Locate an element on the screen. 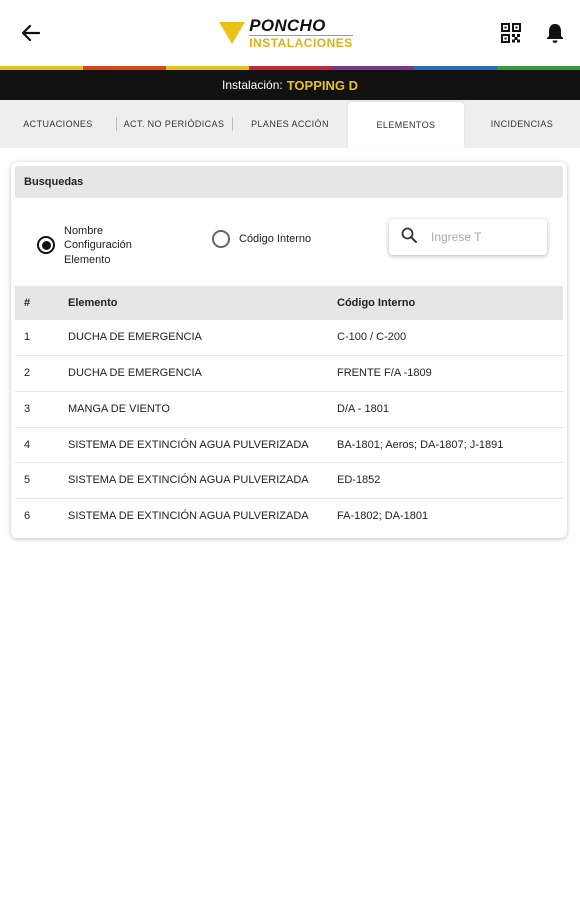 The height and width of the screenshot is (900, 580). row-elemento: MANGA DE VIENTO is located at coordinates (193, 409).